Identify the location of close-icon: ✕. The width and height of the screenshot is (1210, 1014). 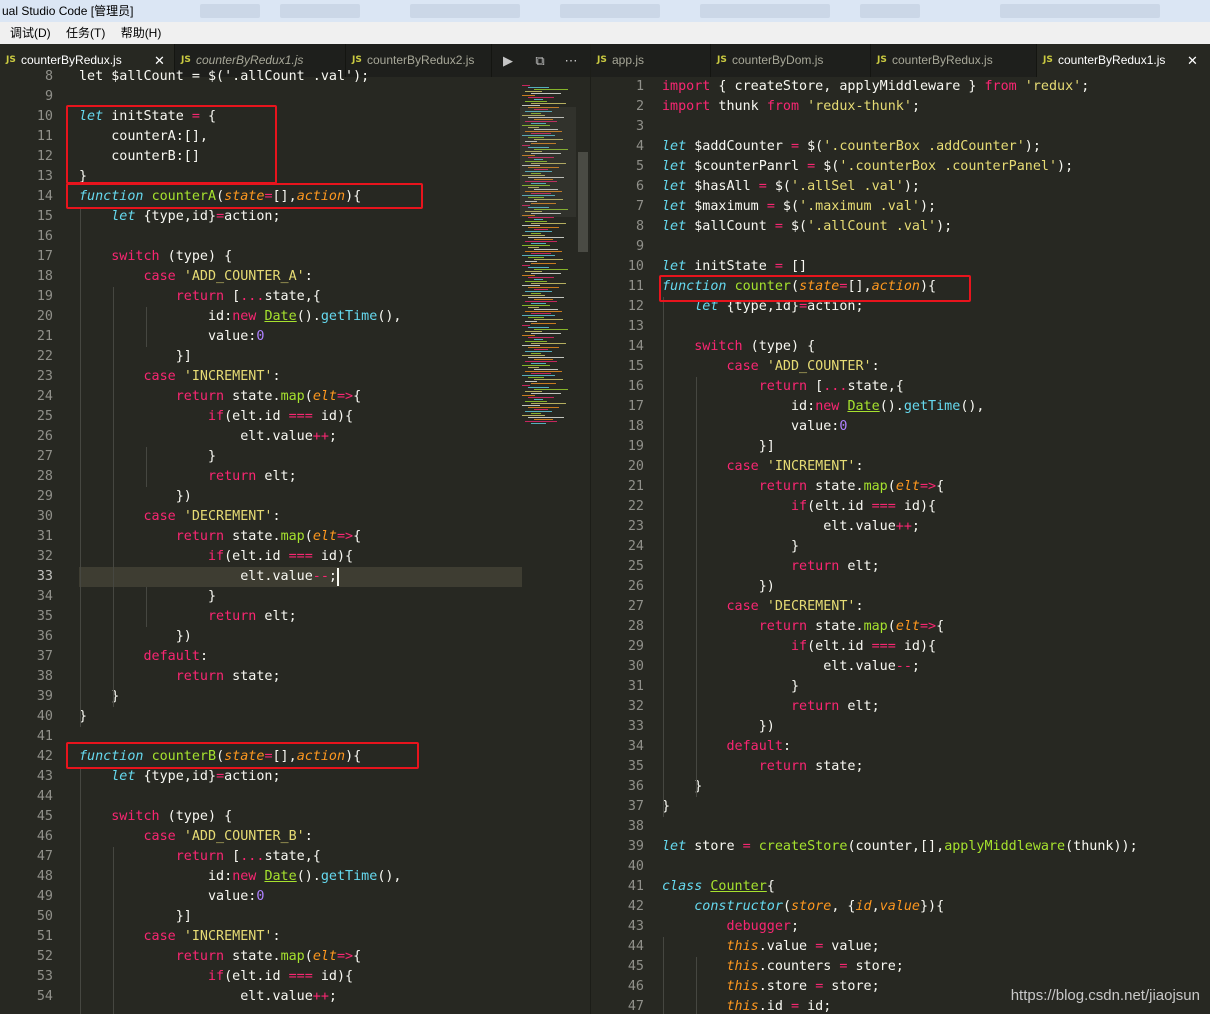
(1192, 60).